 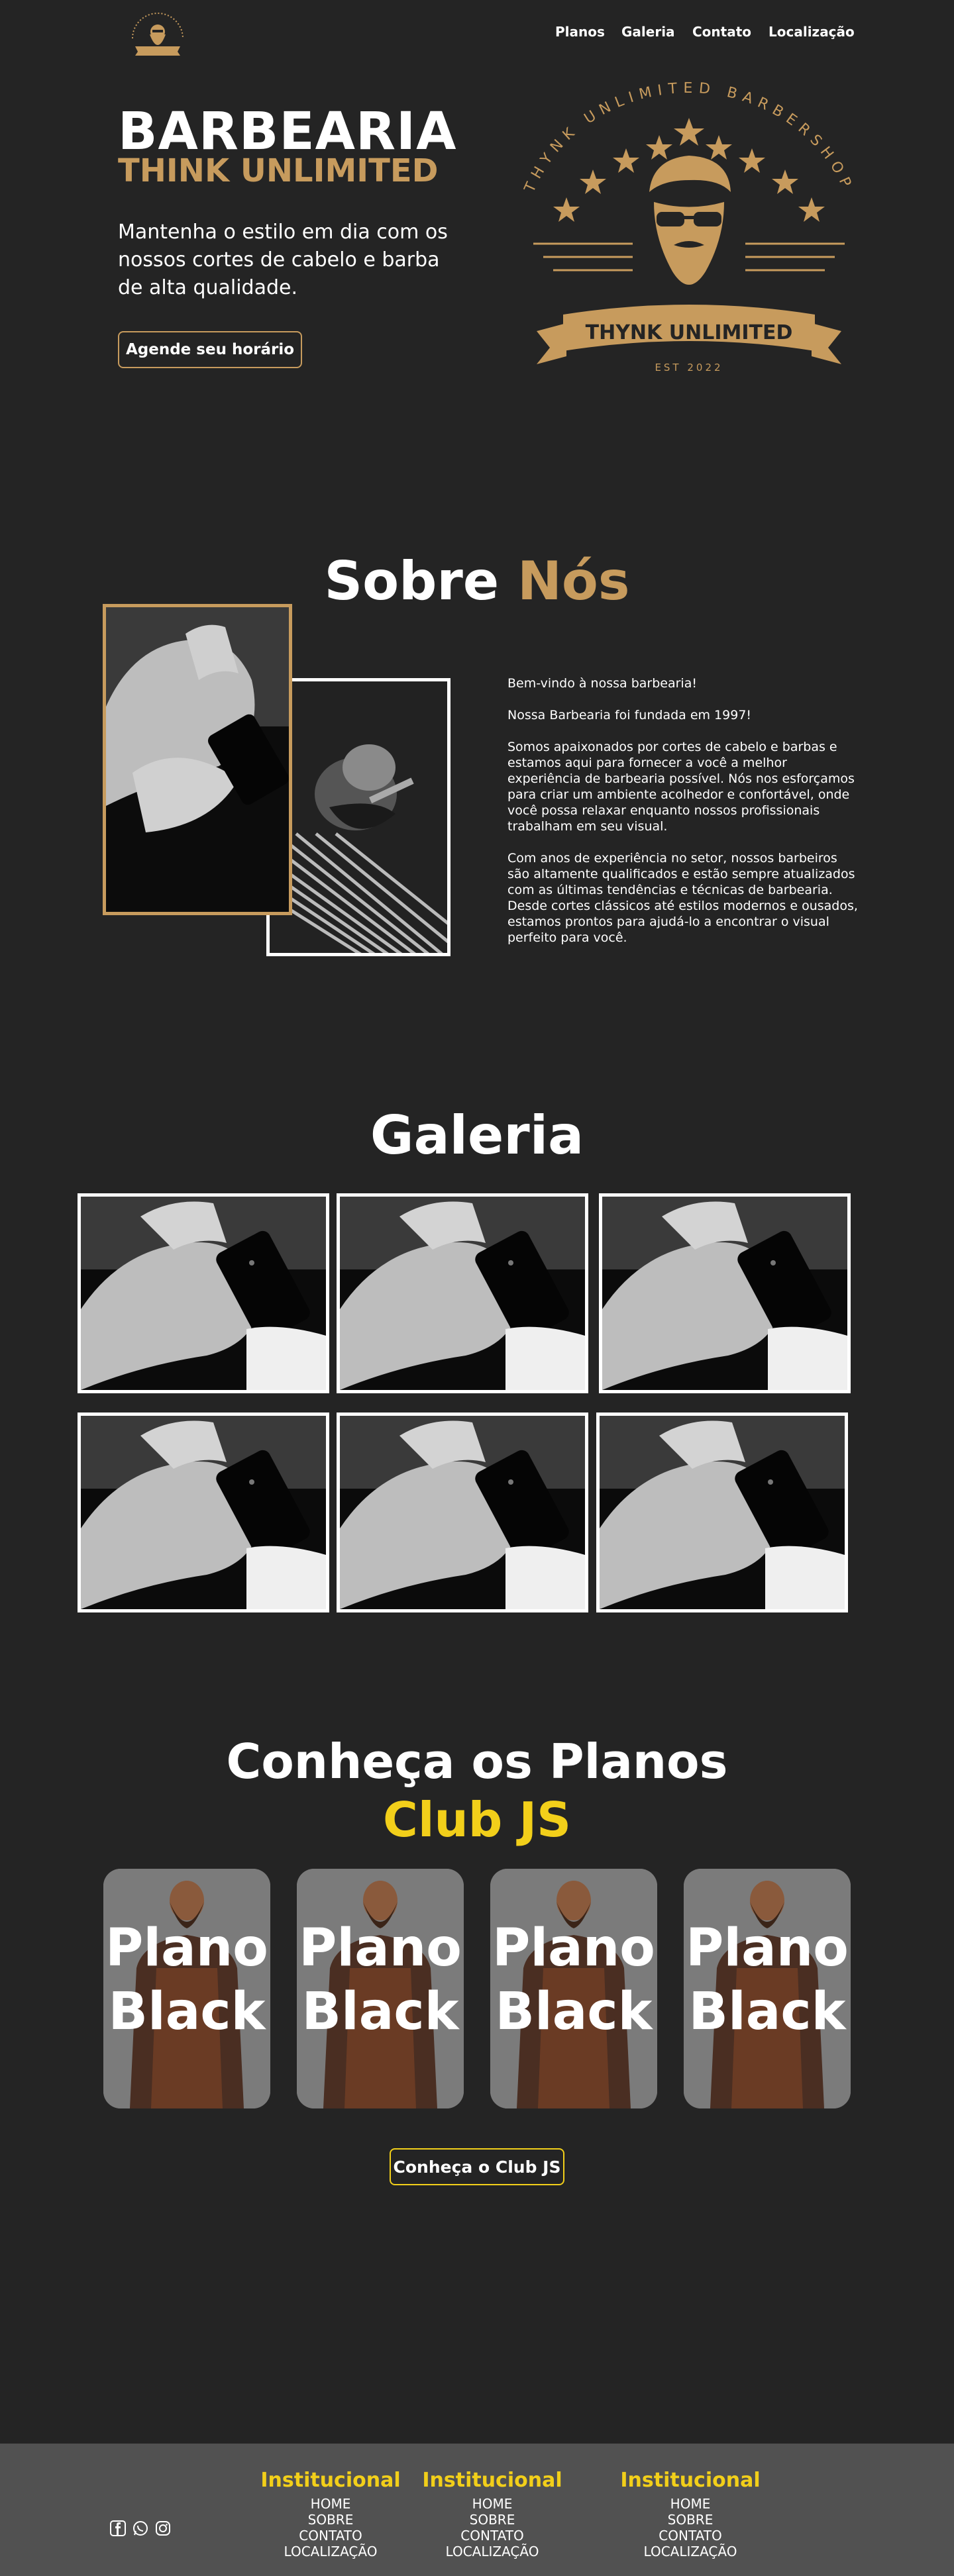 What do you see at coordinates (477, 1135) in the screenshot?
I see `gallery-title: Galeria` at bounding box center [477, 1135].